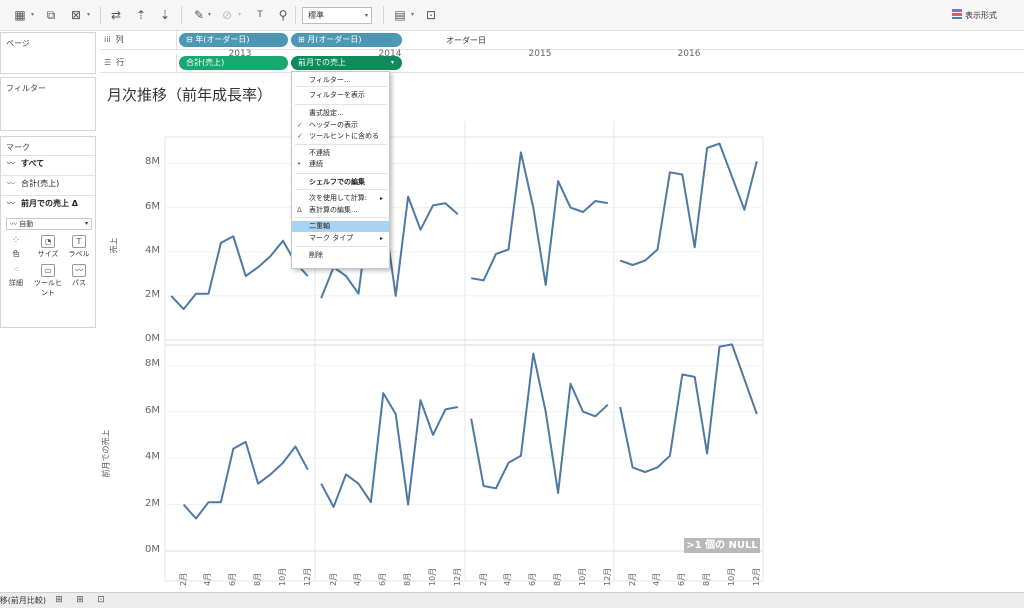  What do you see at coordinates (540, 54) in the screenshot?
I see `year-header-2015: 2015` at bounding box center [540, 54].